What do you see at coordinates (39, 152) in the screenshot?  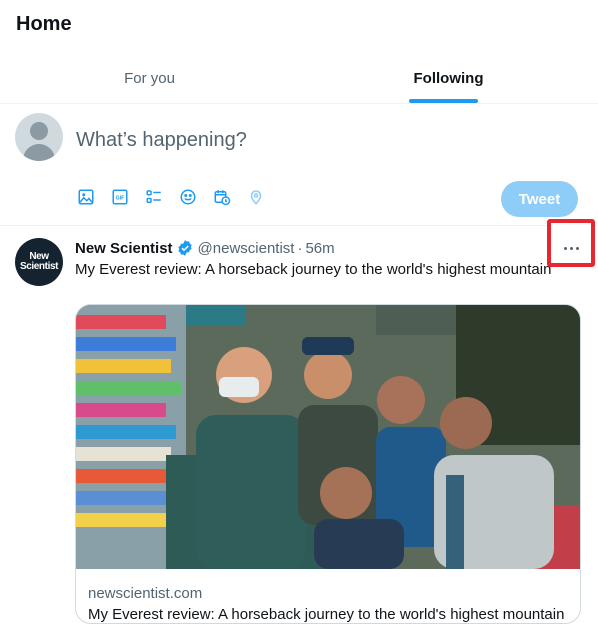 I see `avatar-body-shape` at bounding box center [39, 152].